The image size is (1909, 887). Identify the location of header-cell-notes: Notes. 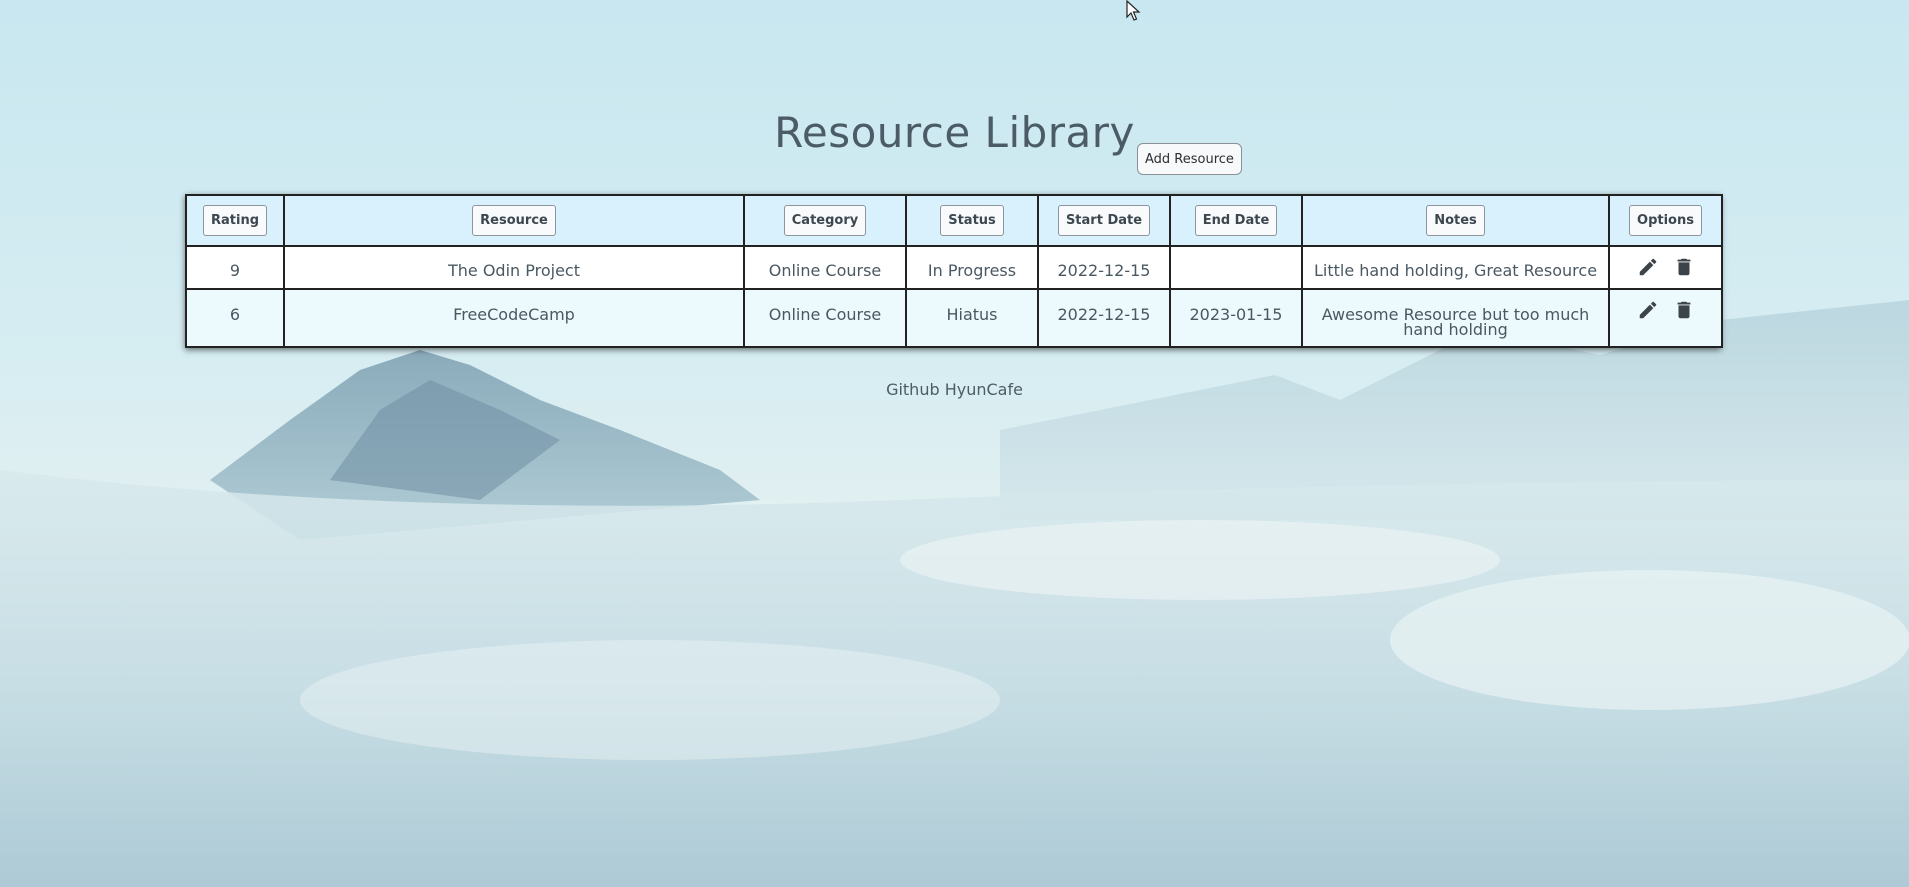
(1455, 220).